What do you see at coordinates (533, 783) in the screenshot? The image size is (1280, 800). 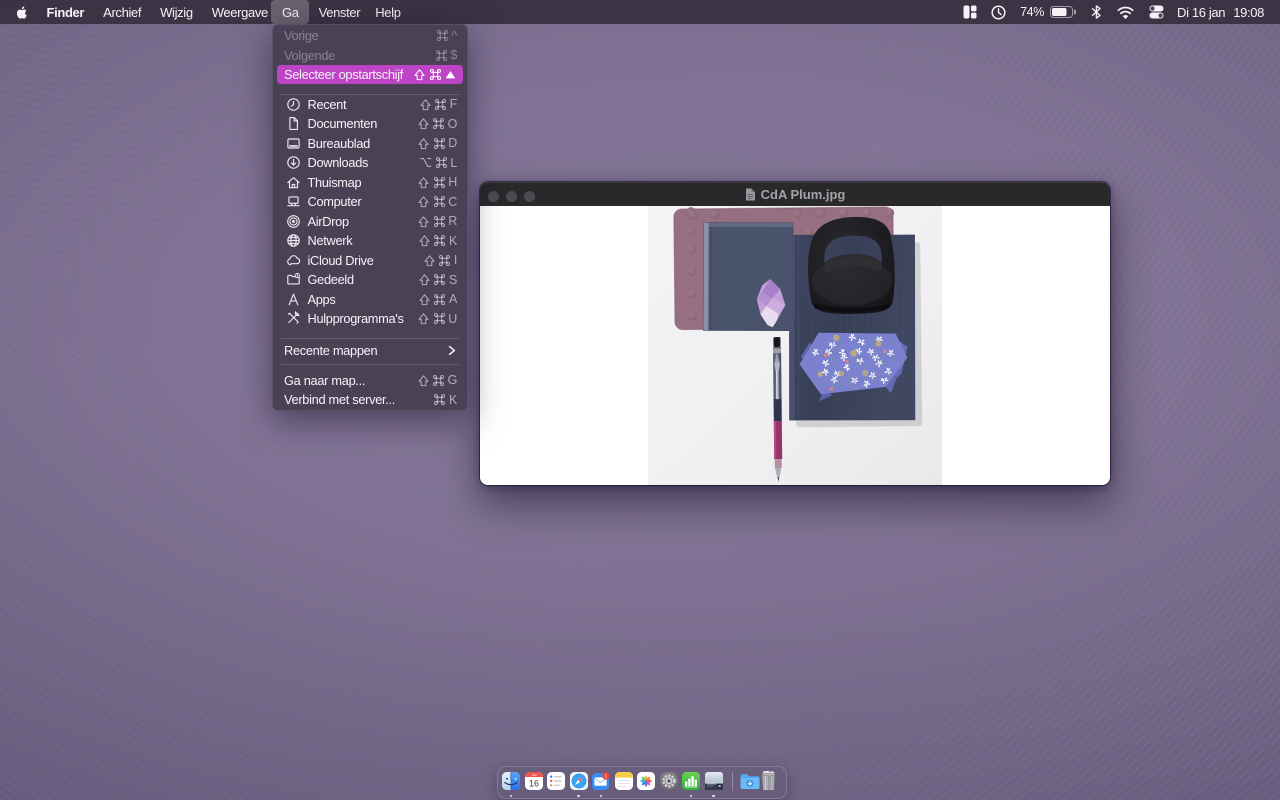 I see `svg-text: 16` at bounding box center [533, 783].